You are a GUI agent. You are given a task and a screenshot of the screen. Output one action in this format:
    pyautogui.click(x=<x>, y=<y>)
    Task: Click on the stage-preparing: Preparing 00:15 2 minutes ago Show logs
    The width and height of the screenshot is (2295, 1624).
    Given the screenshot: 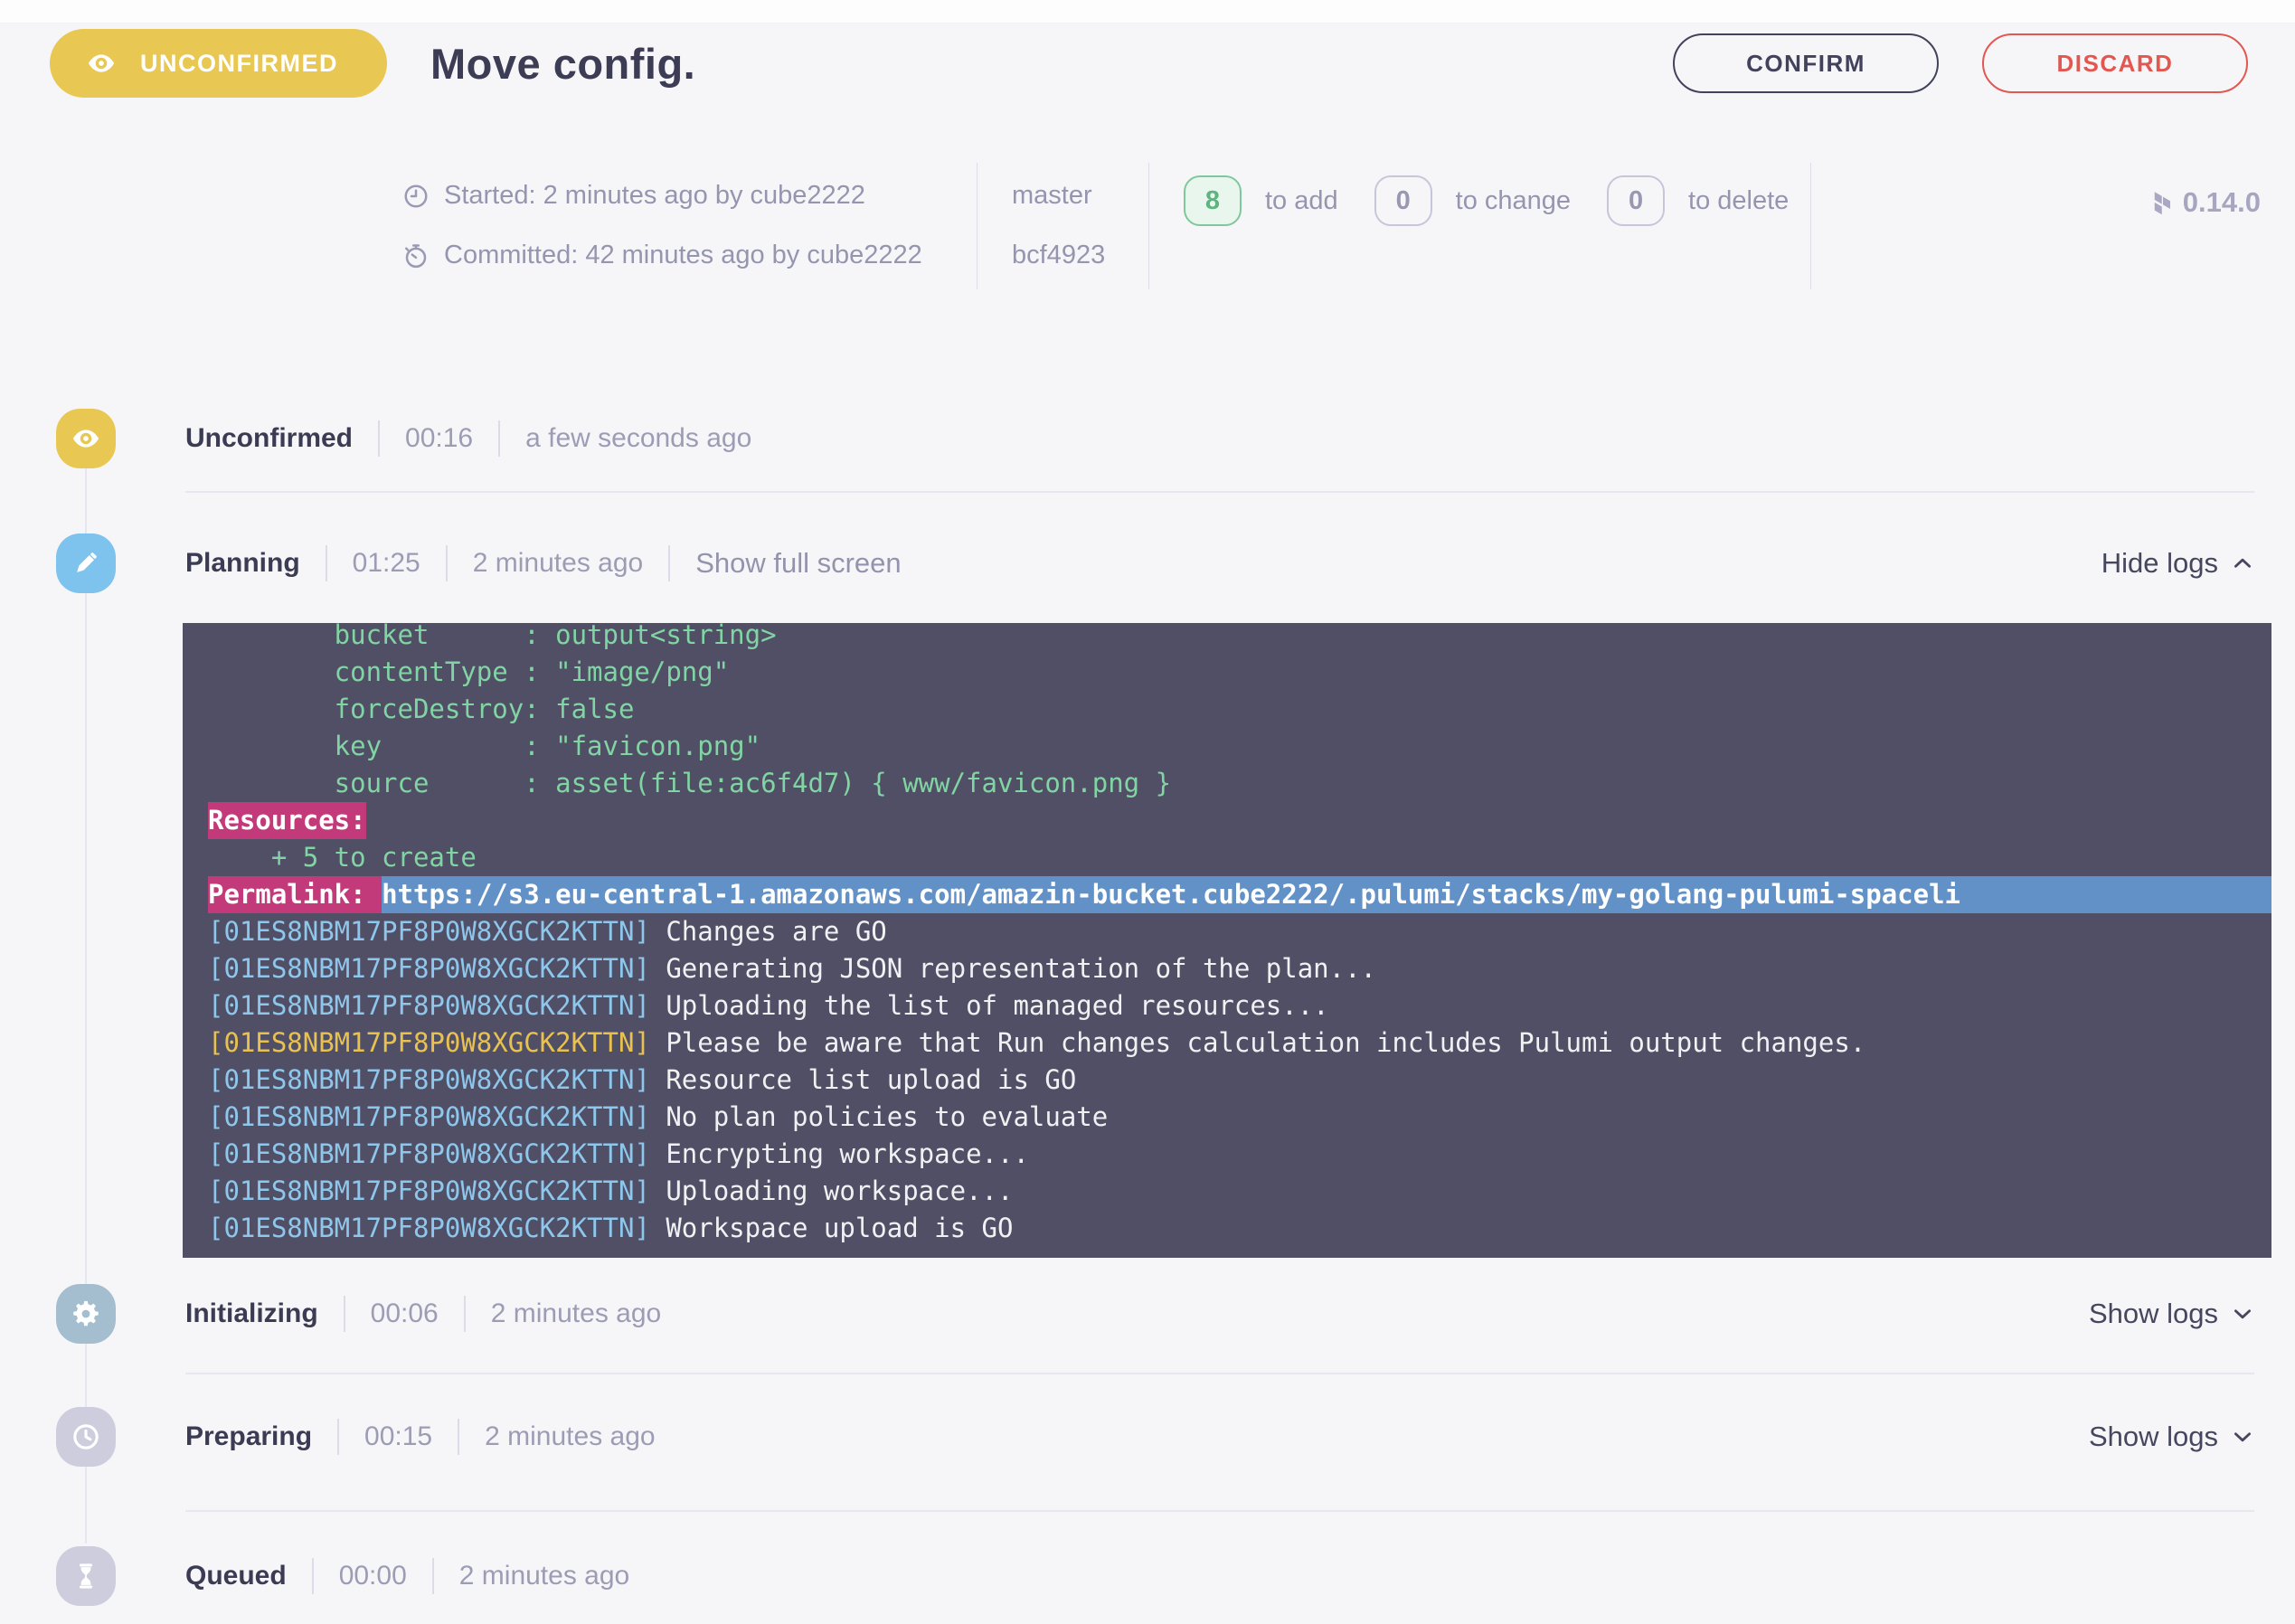 What is the action you would take?
    pyautogui.click(x=1147, y=1437)
    